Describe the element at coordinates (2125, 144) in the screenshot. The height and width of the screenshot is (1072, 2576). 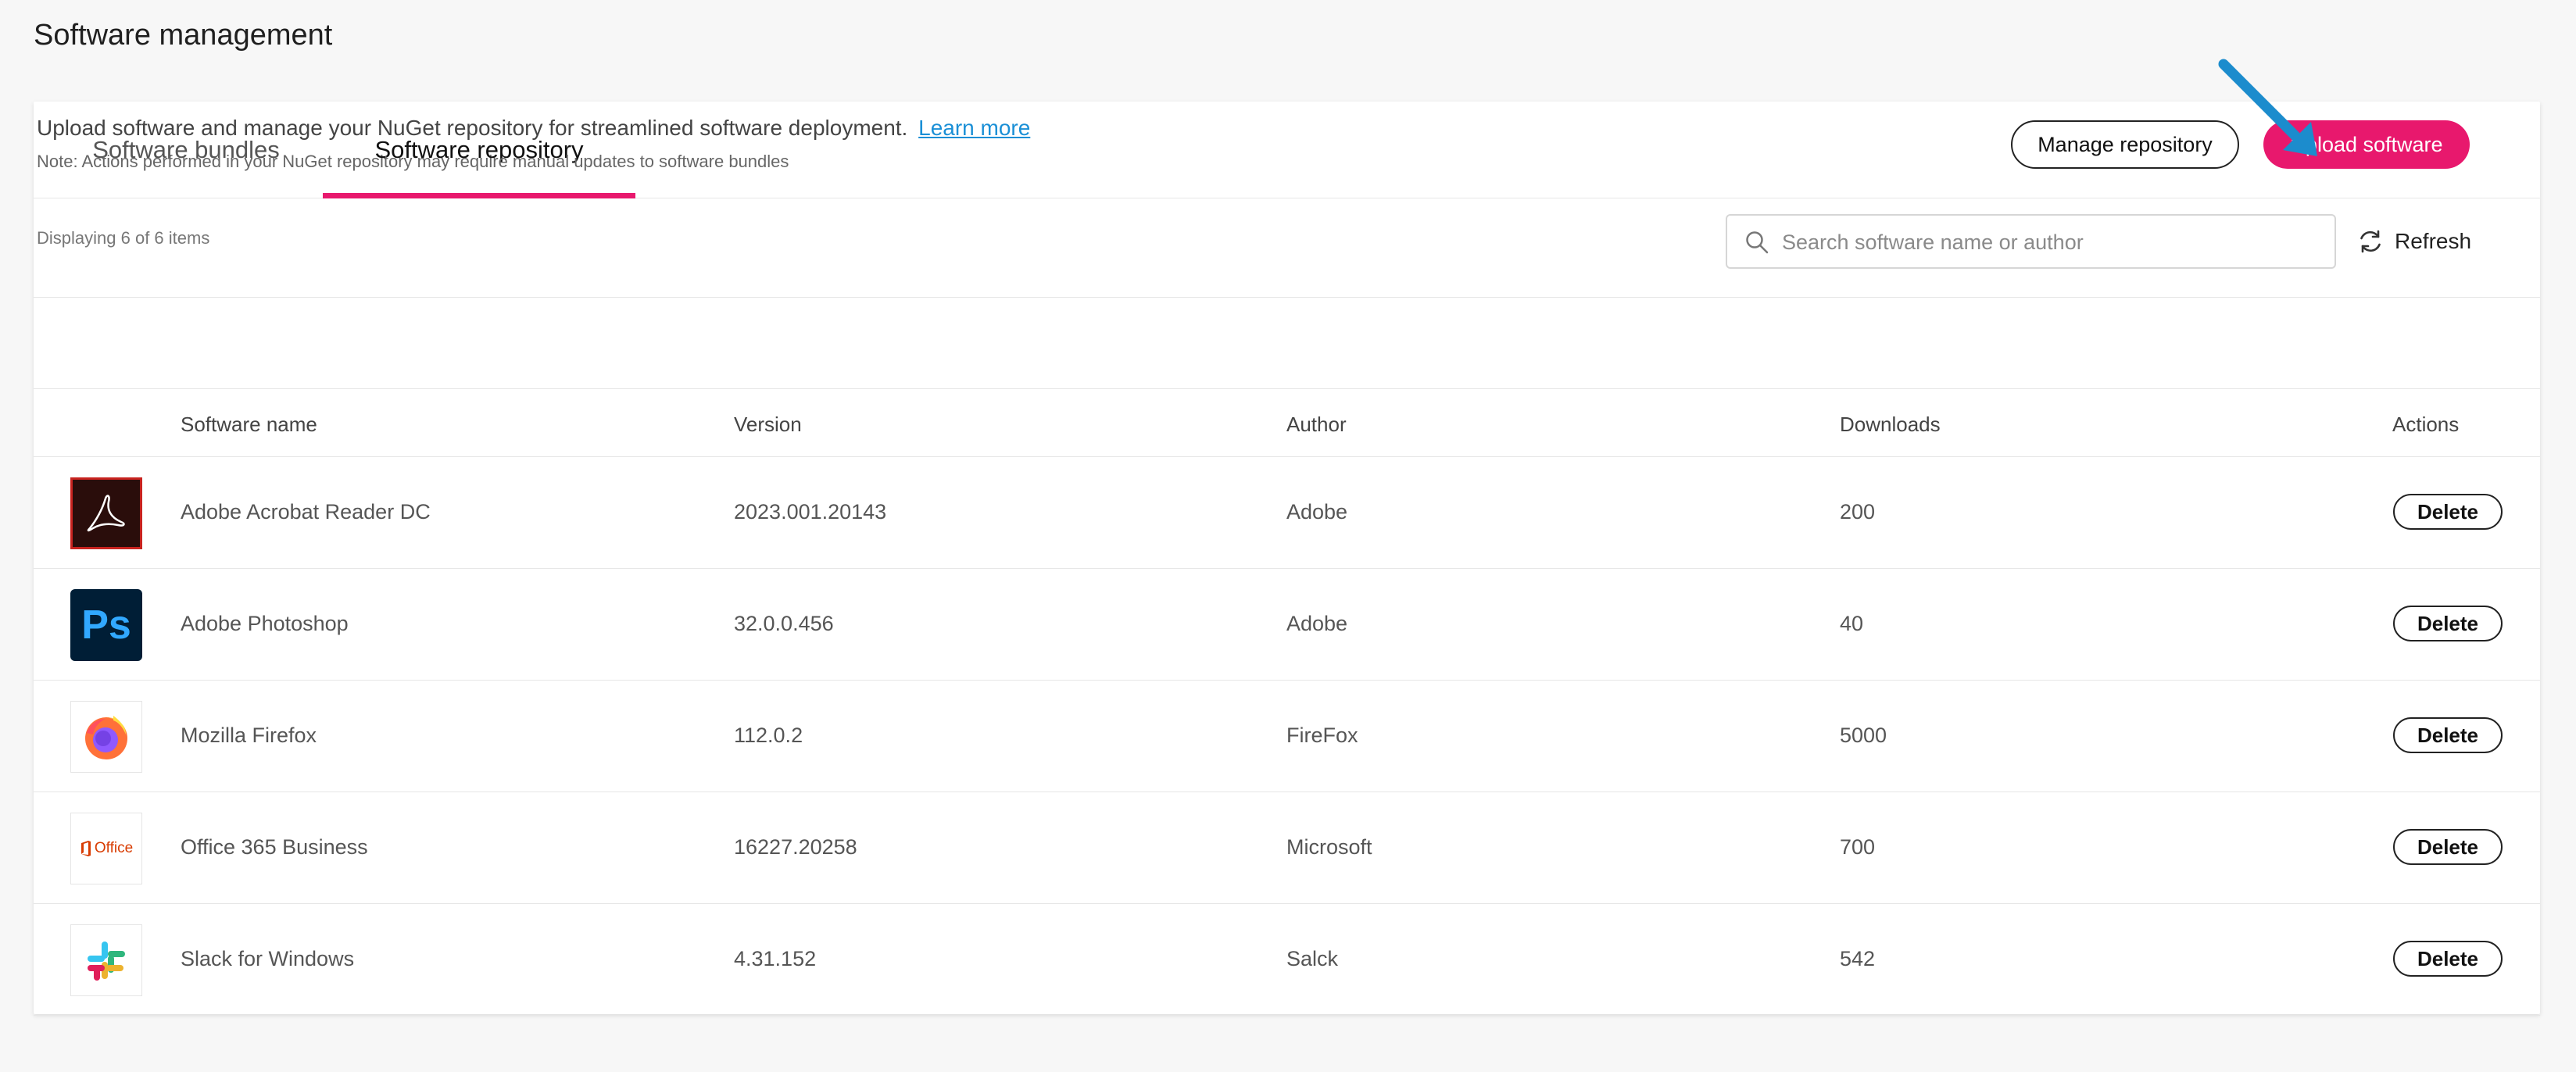
I see `manage-repository-button: Manage repository` at that location.